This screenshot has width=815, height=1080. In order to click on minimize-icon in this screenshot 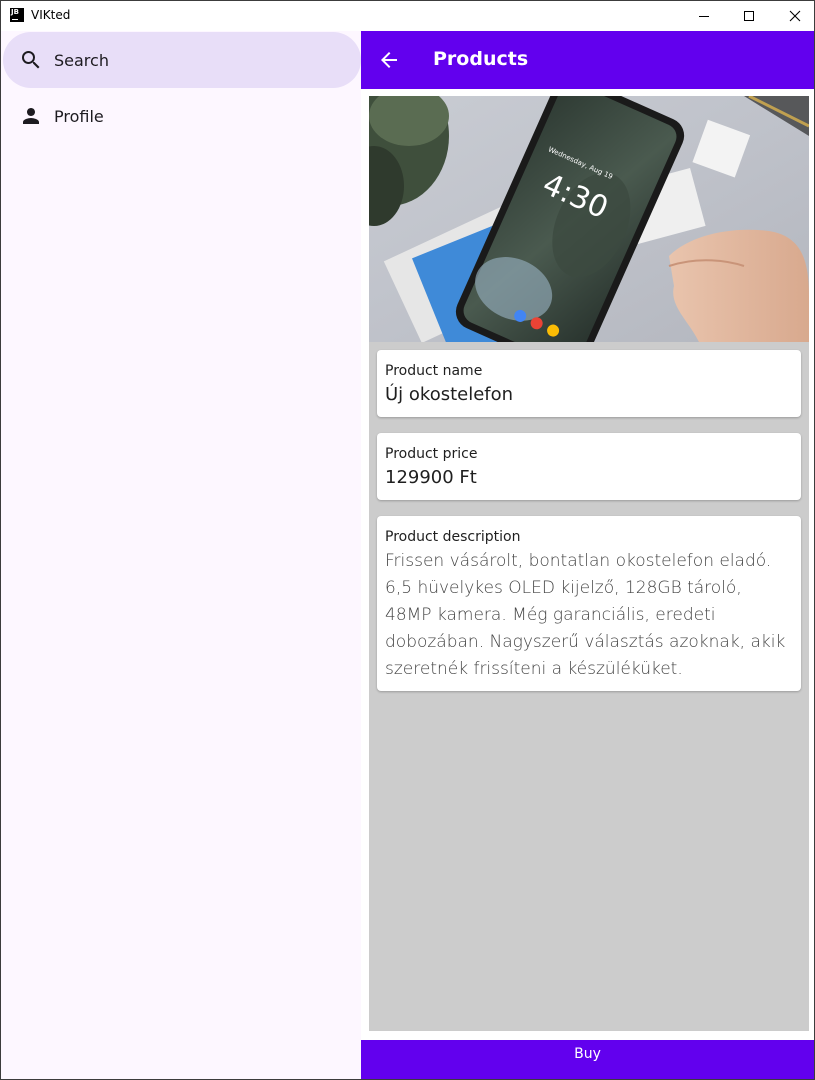, I will do `click(704, 16)`.